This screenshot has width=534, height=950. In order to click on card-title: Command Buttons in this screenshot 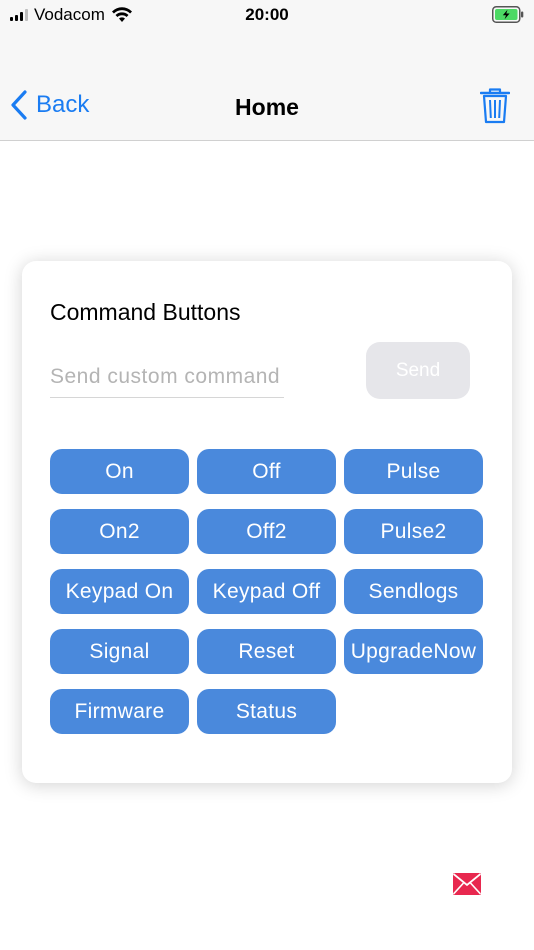, I will do `click(145, 312)`.